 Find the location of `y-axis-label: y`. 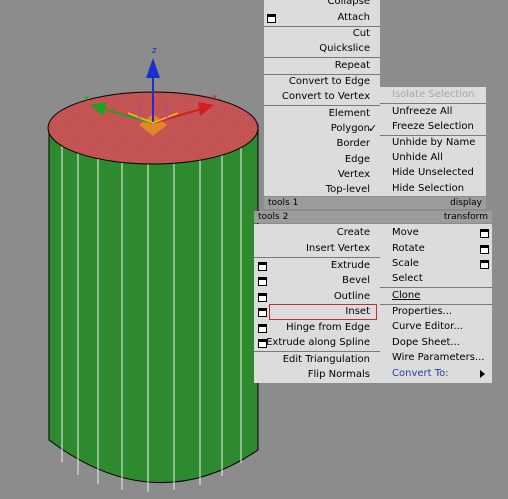

y-axis-label: y is located at coordinates (87, 98).